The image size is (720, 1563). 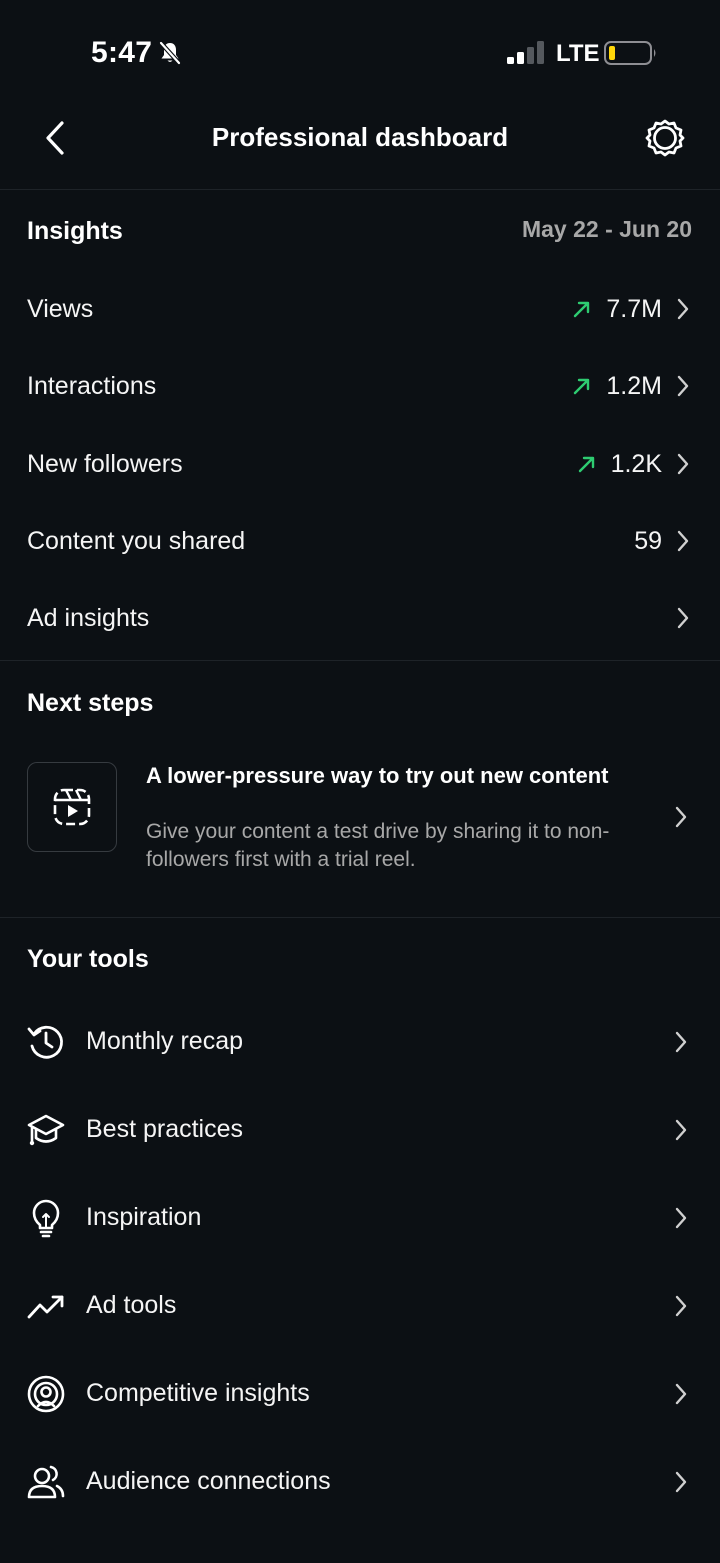 I want to click on signal-icon, so click(x=526, y=53).